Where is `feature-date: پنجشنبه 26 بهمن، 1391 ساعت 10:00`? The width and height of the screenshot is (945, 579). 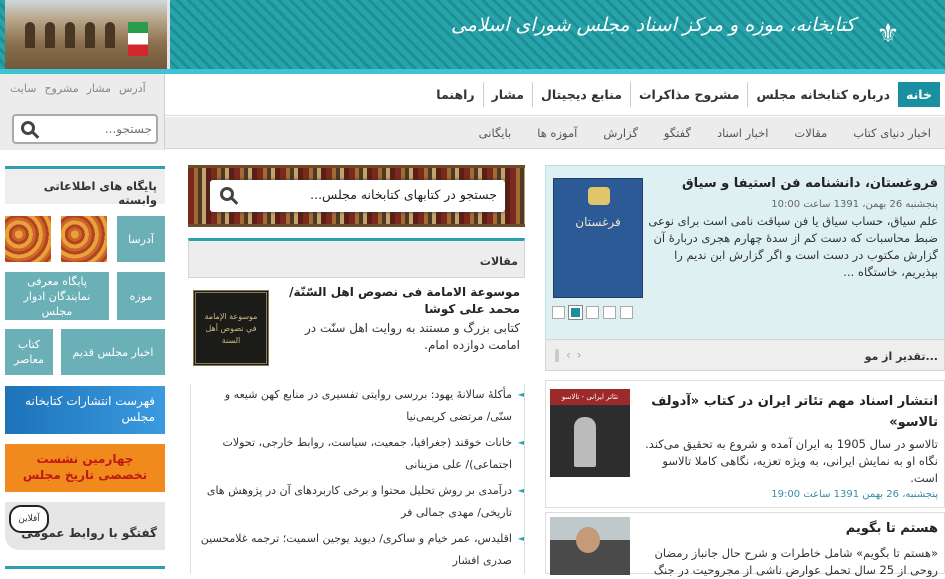
feature-date: پنجشنبه 26 بهمن، 1391 ساعت 10:00 is located at coordinates (854, 204).